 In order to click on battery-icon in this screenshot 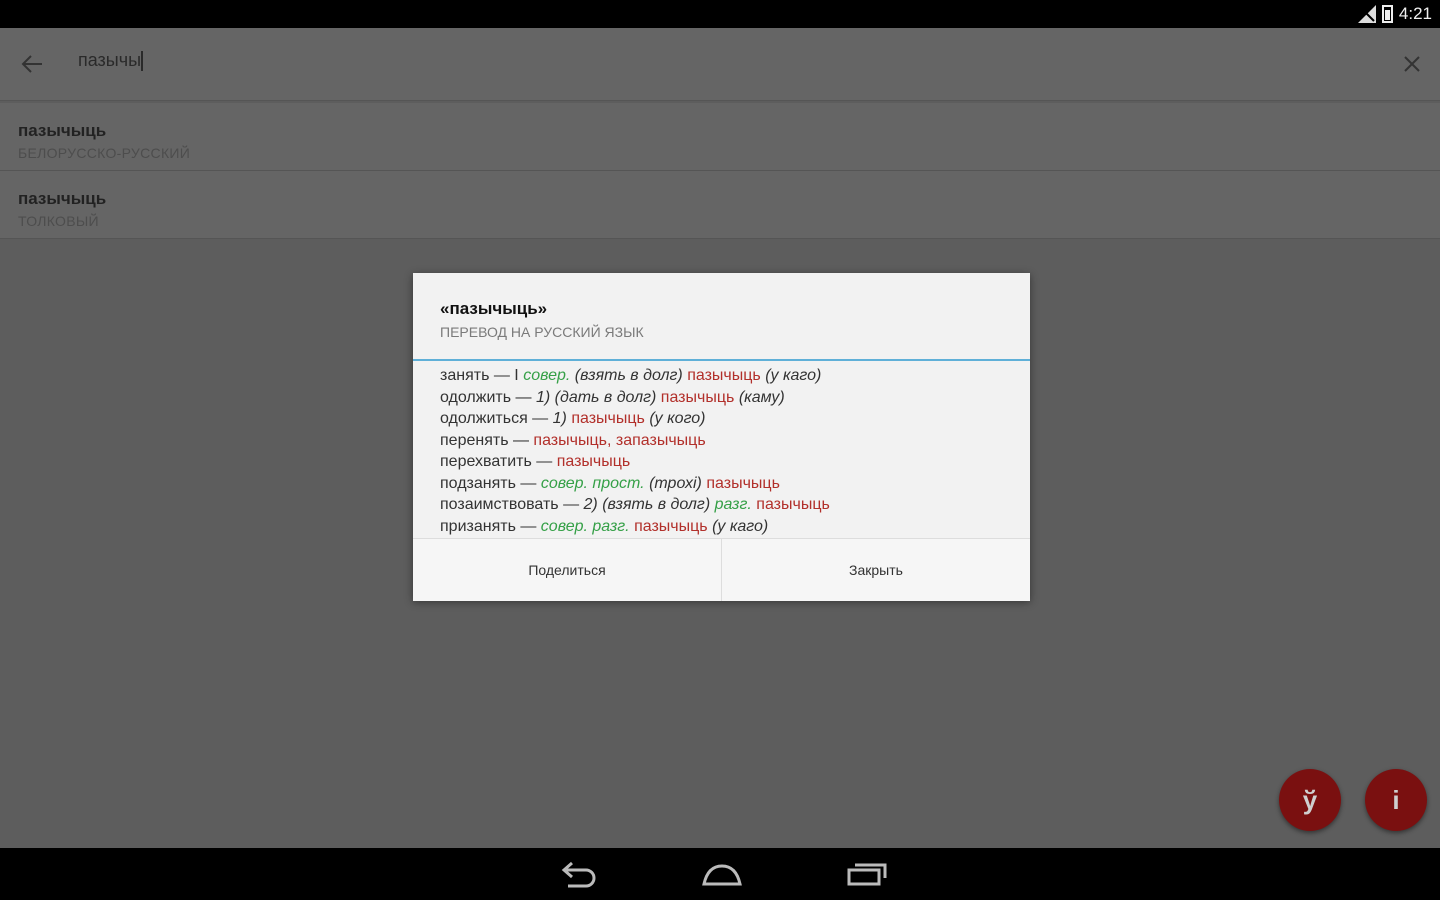, I will do `click(1387, 14)`.